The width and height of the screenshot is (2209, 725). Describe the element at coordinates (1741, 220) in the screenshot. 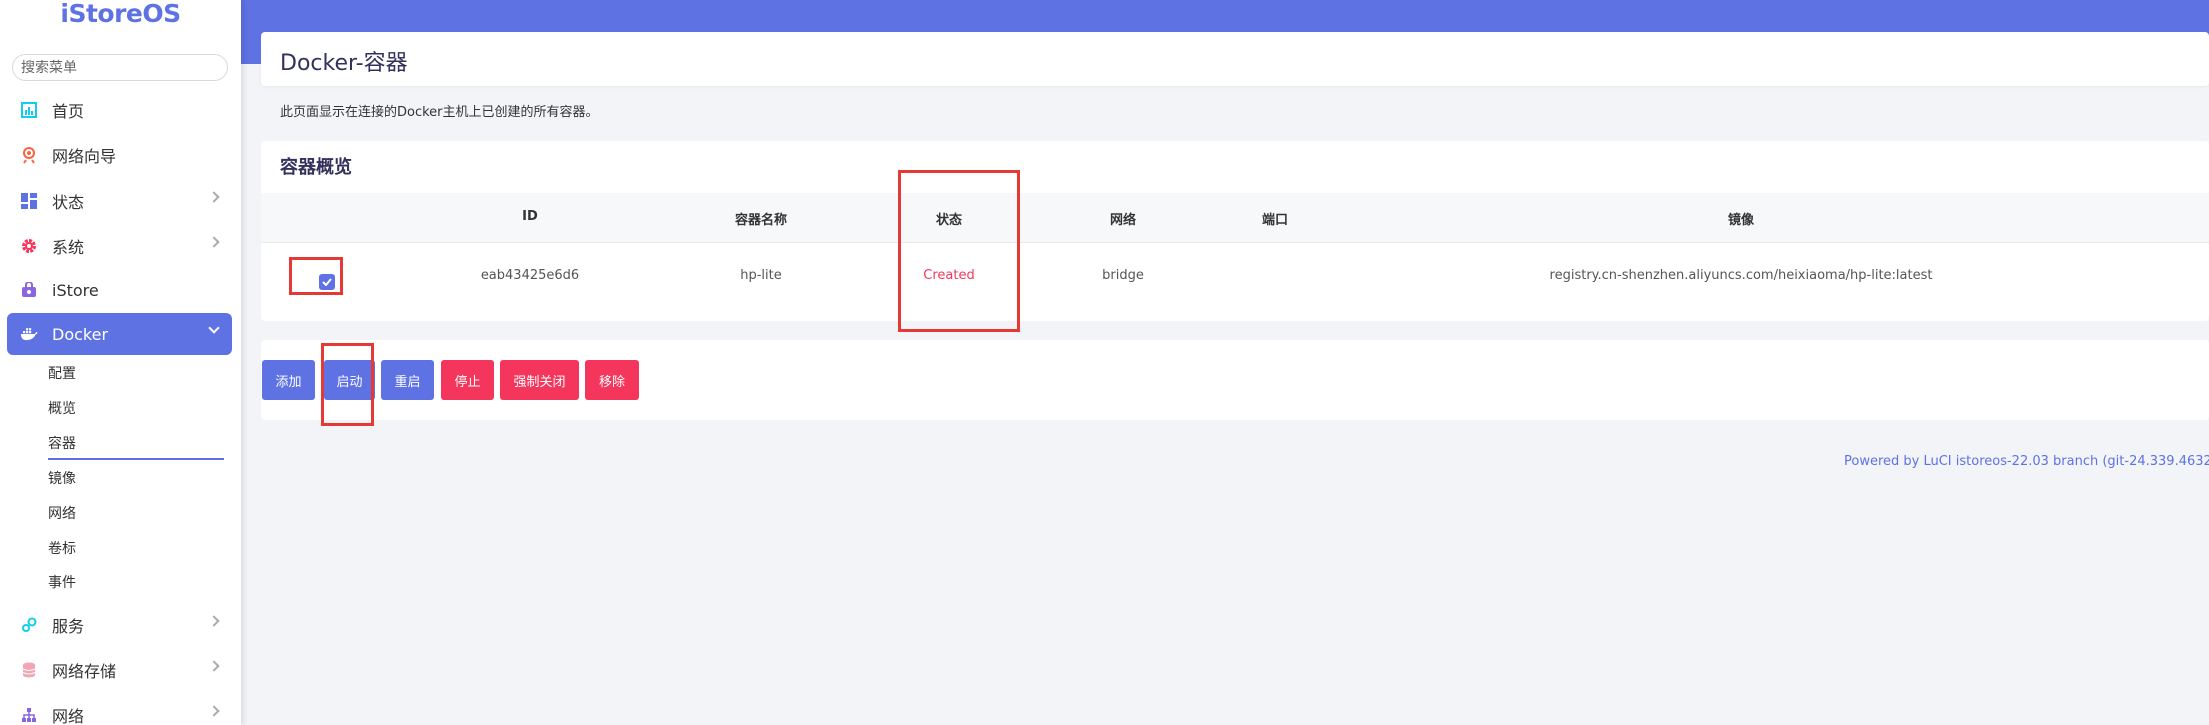

I see `column-header-image: 镜像` at that location.